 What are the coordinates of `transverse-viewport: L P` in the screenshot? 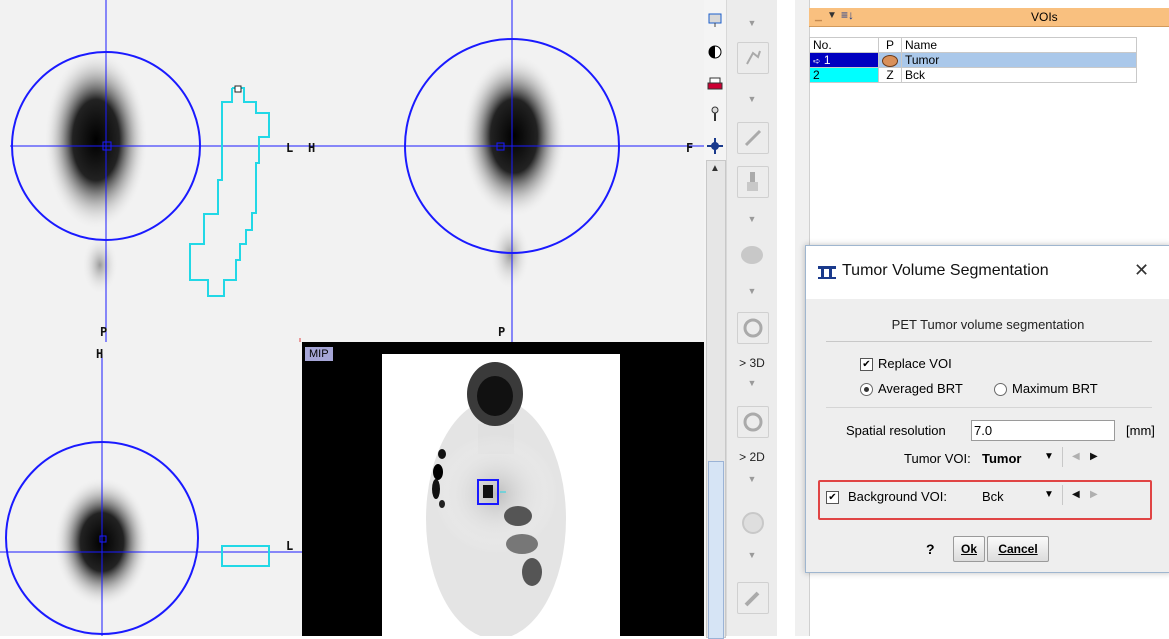 It's located at (151, 171).